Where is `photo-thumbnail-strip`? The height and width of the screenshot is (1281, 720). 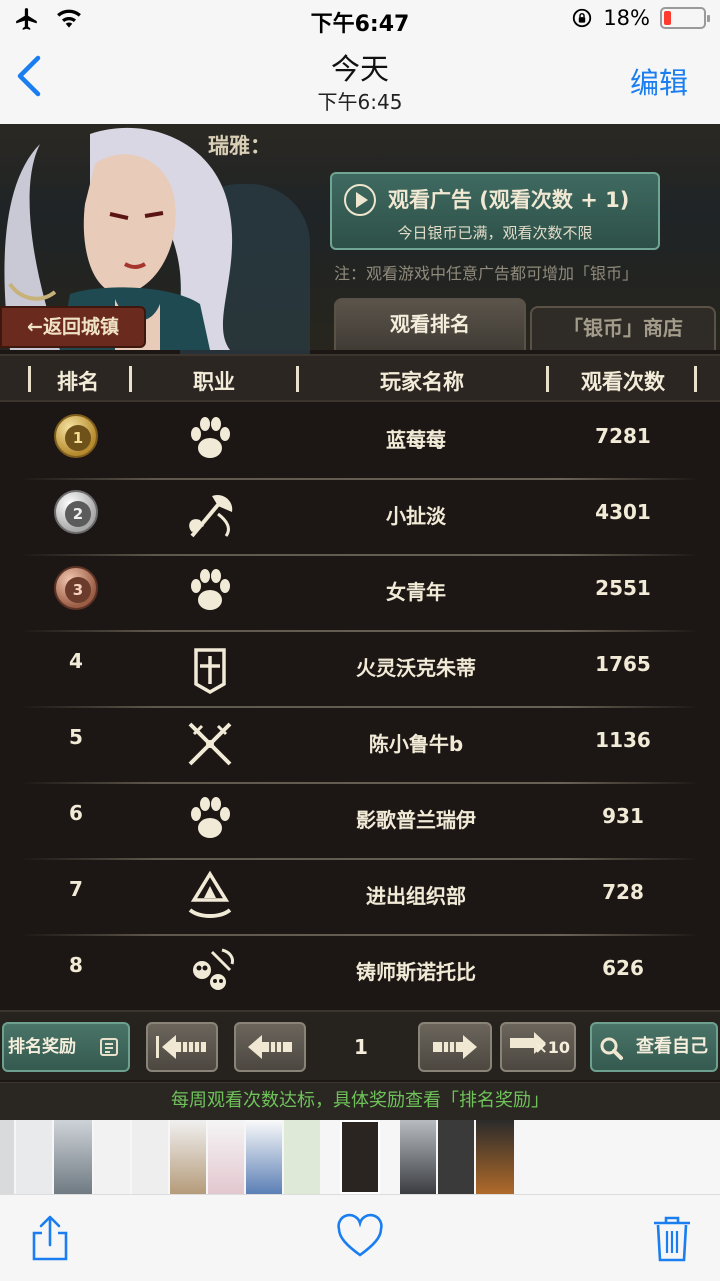 photo-thumbnail-strip is located at coordinates (360, 1157).